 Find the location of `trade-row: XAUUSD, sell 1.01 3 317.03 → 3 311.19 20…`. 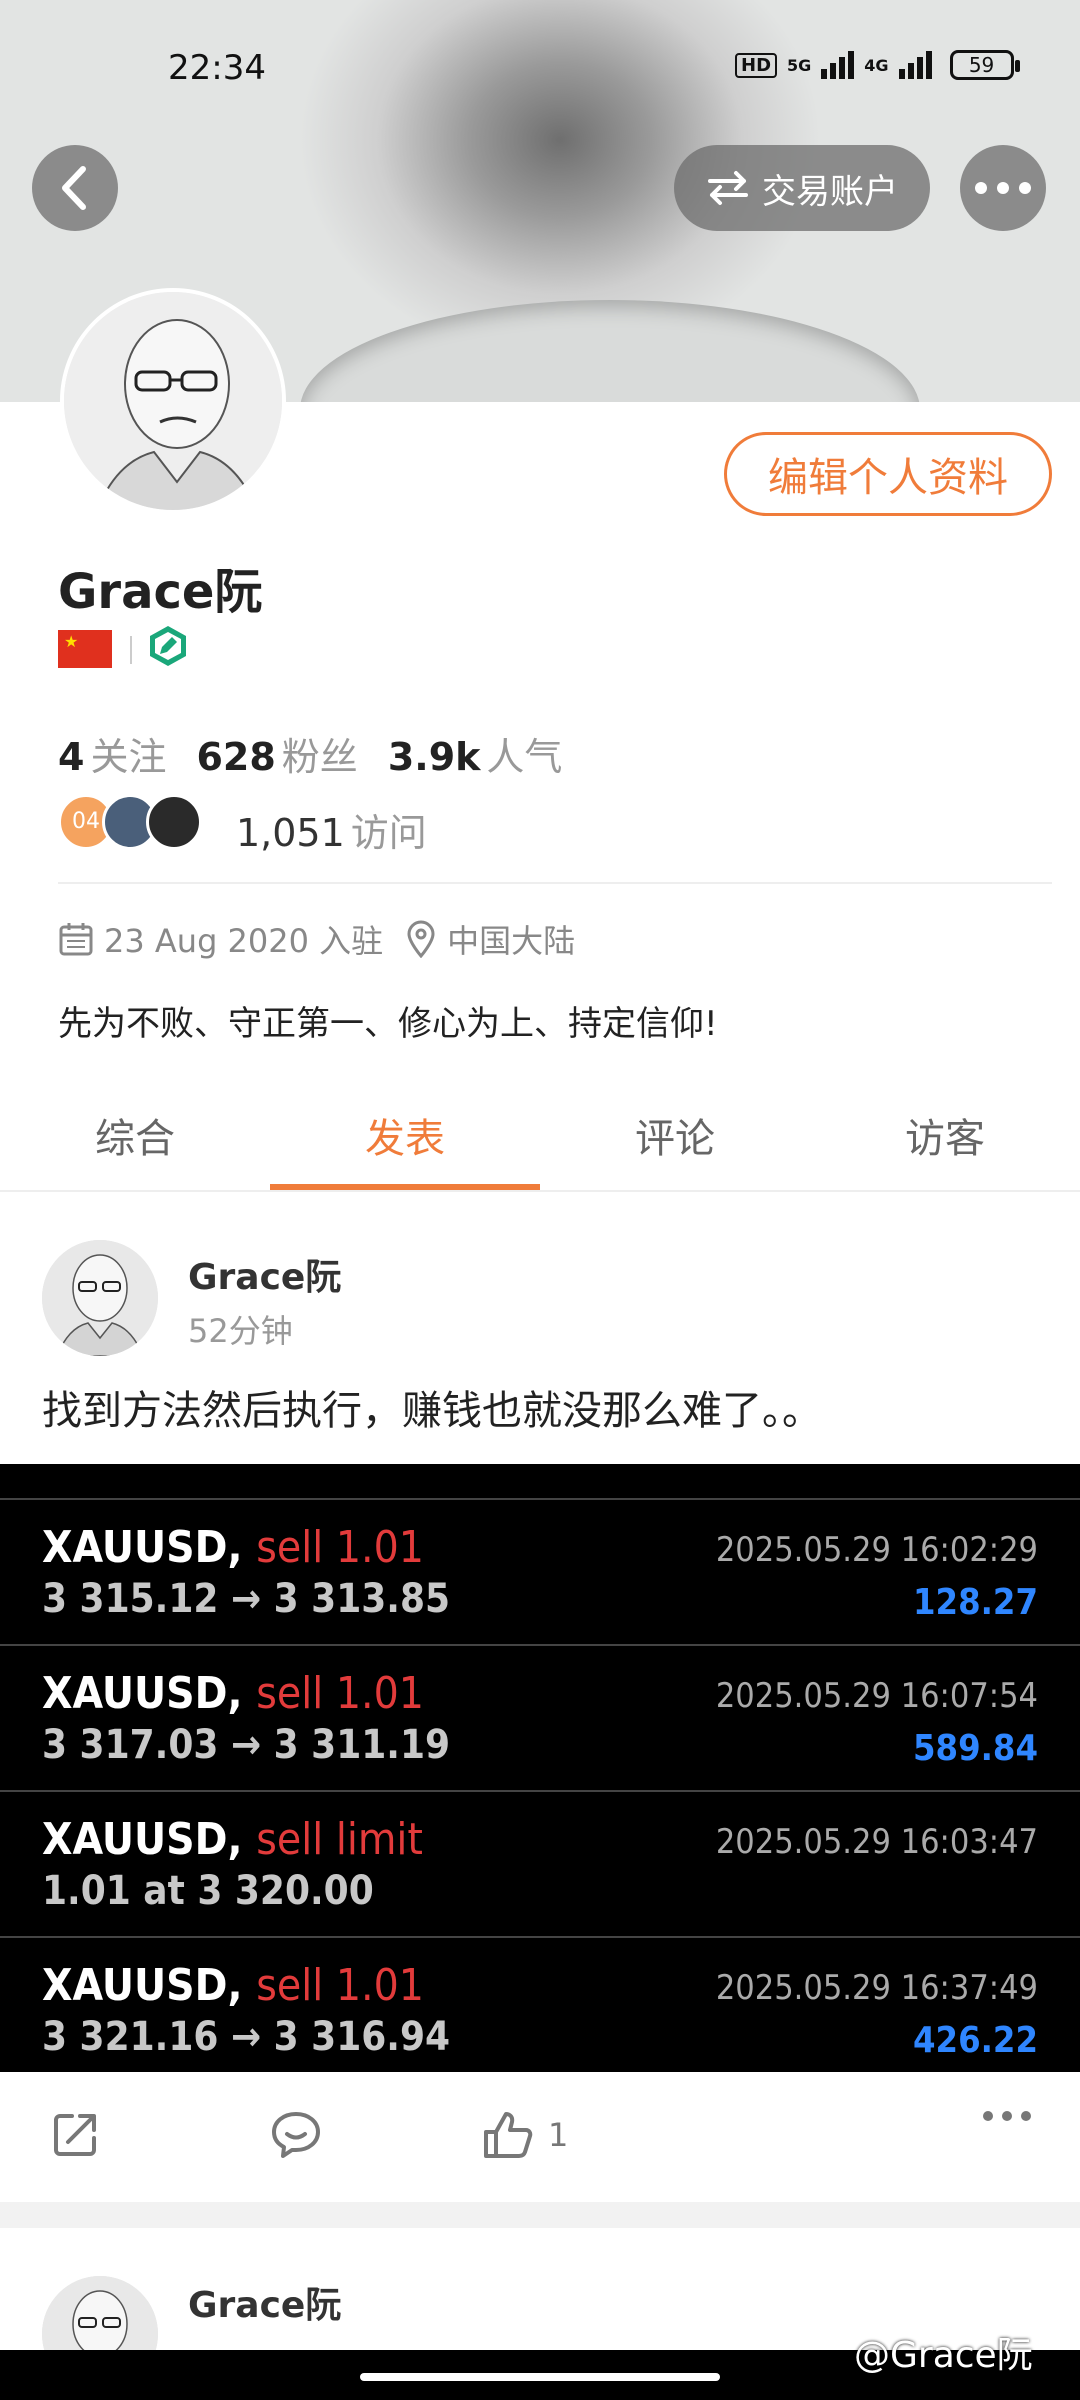

trade-row: XAUUSD, sell 1.01 3 317.03 → 3 311.19 20… is located at coordinates (540, 1717).